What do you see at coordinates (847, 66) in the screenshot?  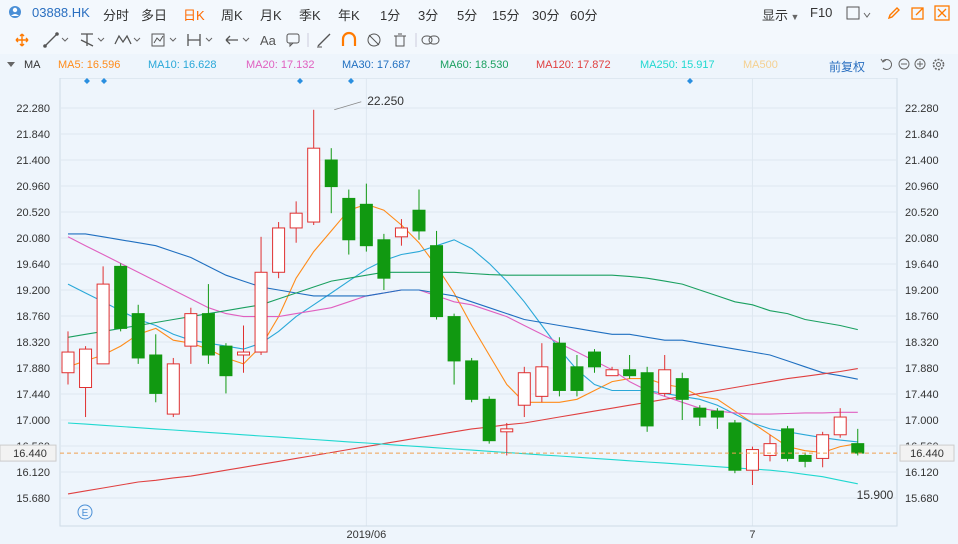 I see `restore-rights-toggle: 前复权` at bounding box center [847, 66].